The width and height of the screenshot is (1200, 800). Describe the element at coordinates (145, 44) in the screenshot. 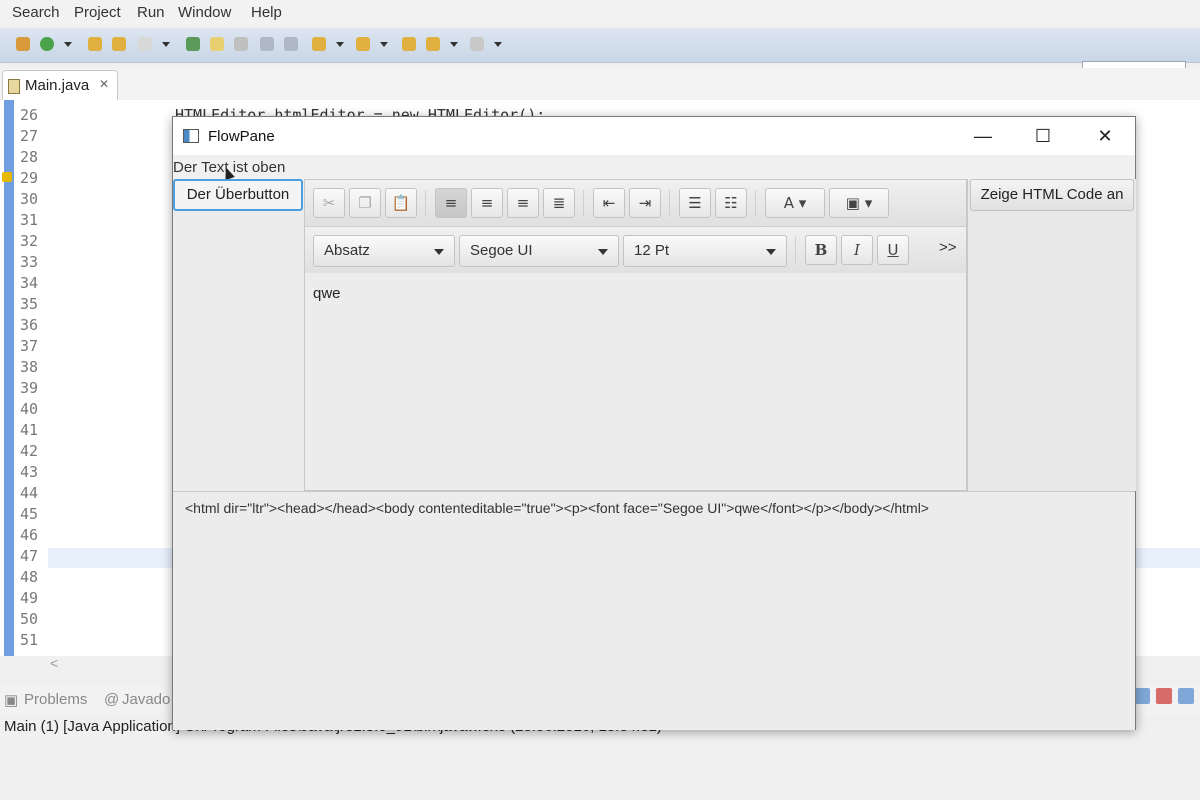

I see `pencil-icon` at that location.